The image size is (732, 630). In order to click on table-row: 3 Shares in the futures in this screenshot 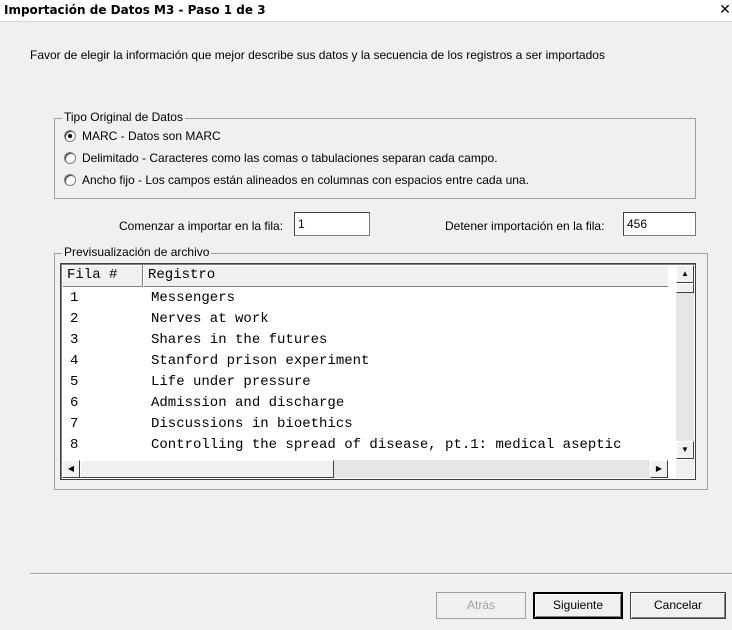, I will do `click(365, 340)`.